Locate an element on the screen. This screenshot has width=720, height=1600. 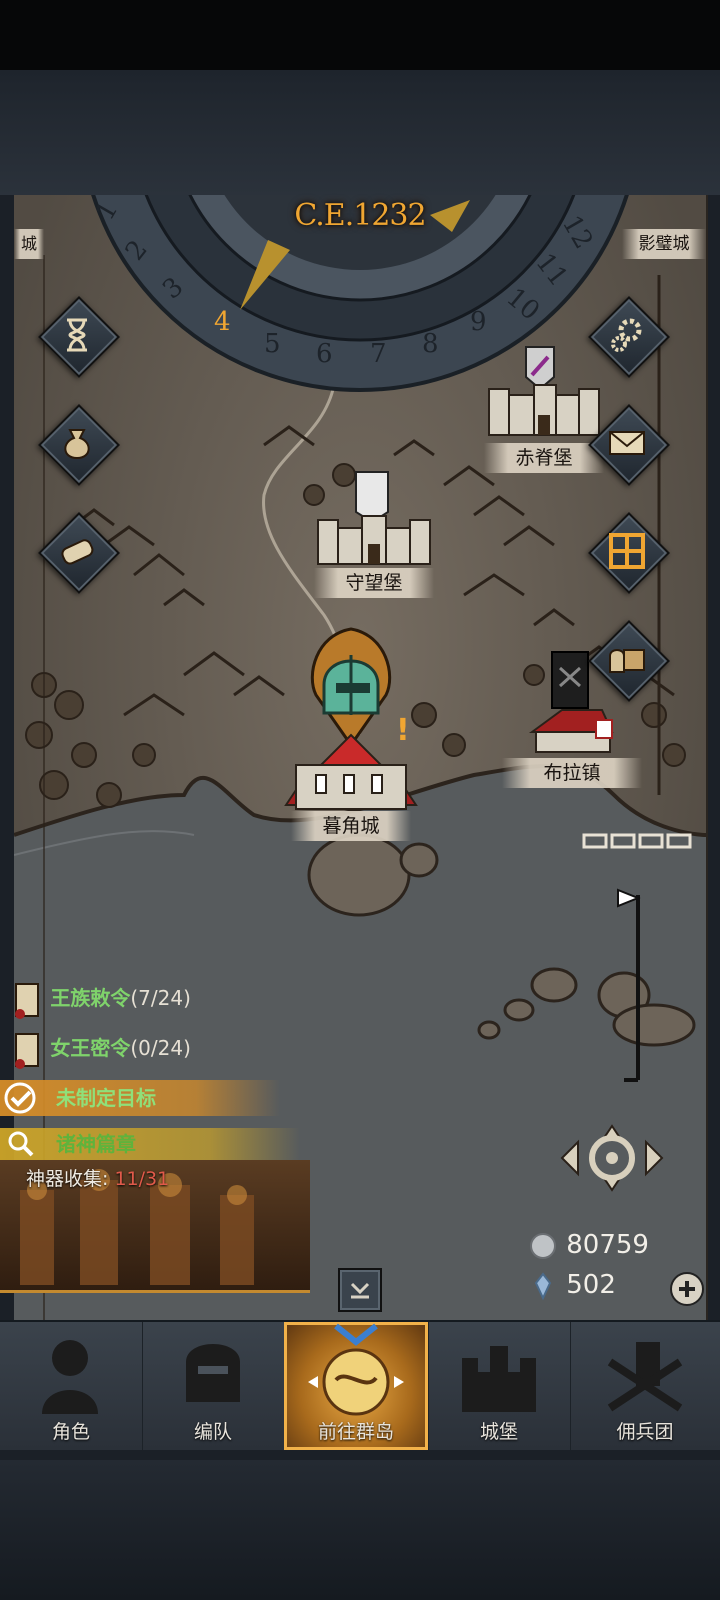
artifact-count: 11/31 is located at coordinates (142, 1179).